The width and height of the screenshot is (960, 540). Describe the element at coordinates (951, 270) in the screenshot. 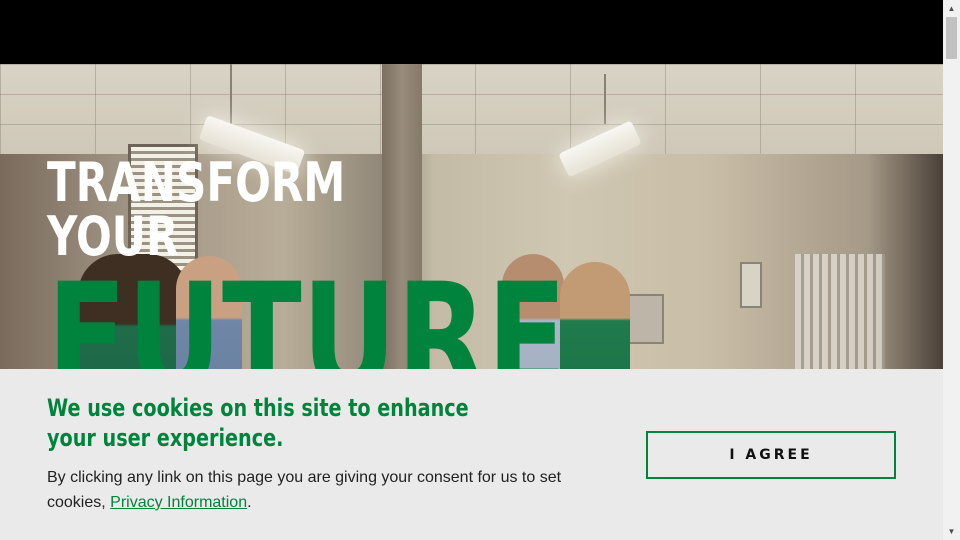

I see `vertical-scrollbar: ▲ ▼` at that location.